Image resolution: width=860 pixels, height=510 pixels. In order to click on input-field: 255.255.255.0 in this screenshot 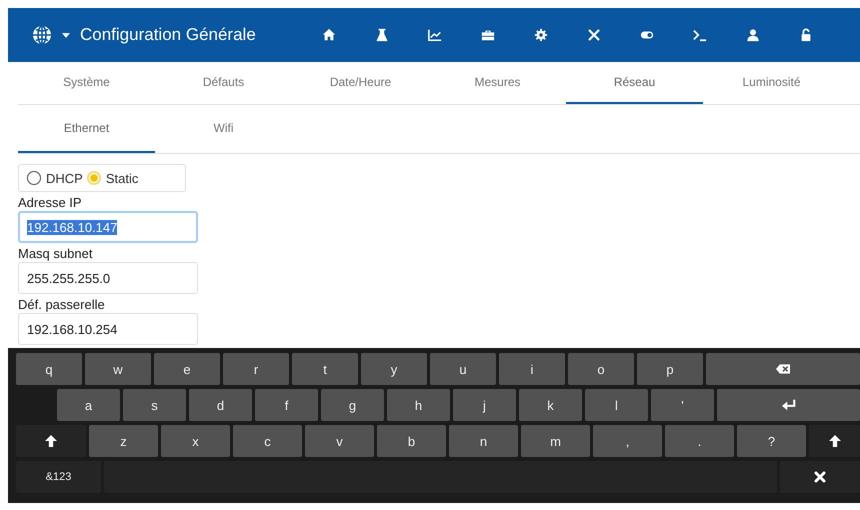, I will do `click(108, 278)`.